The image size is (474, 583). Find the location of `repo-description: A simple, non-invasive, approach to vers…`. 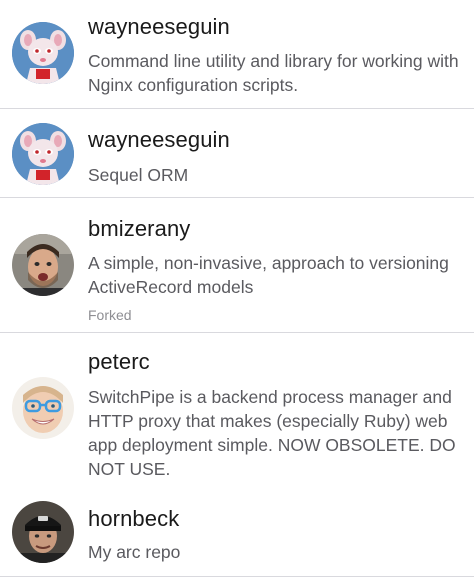

repo-description: A simple, non-invasive, approach to vers… is located at coordinates (268, 275).